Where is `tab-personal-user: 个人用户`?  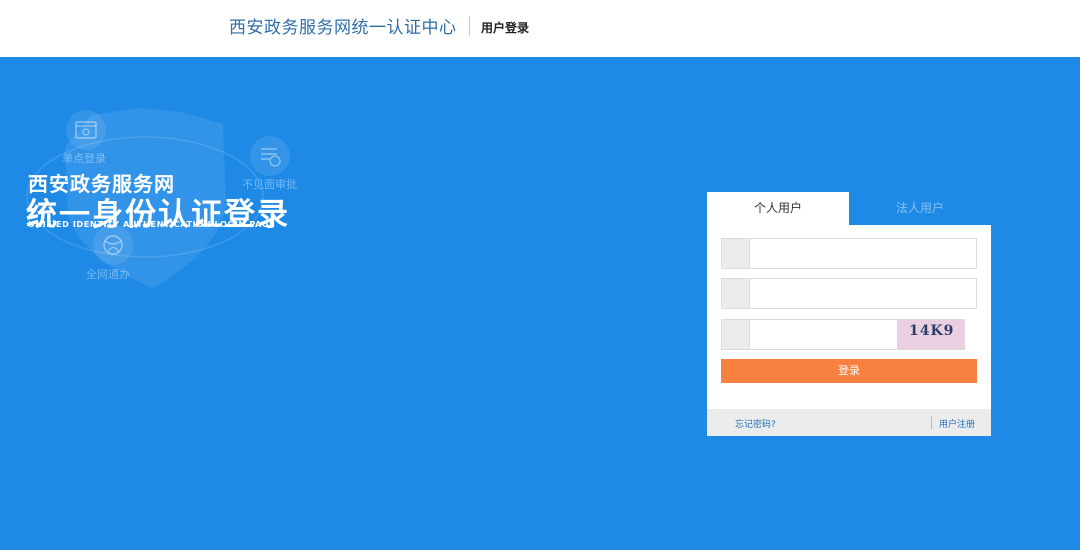 tab-personal-user: 个人用户 is located at coordinates (778, 208).